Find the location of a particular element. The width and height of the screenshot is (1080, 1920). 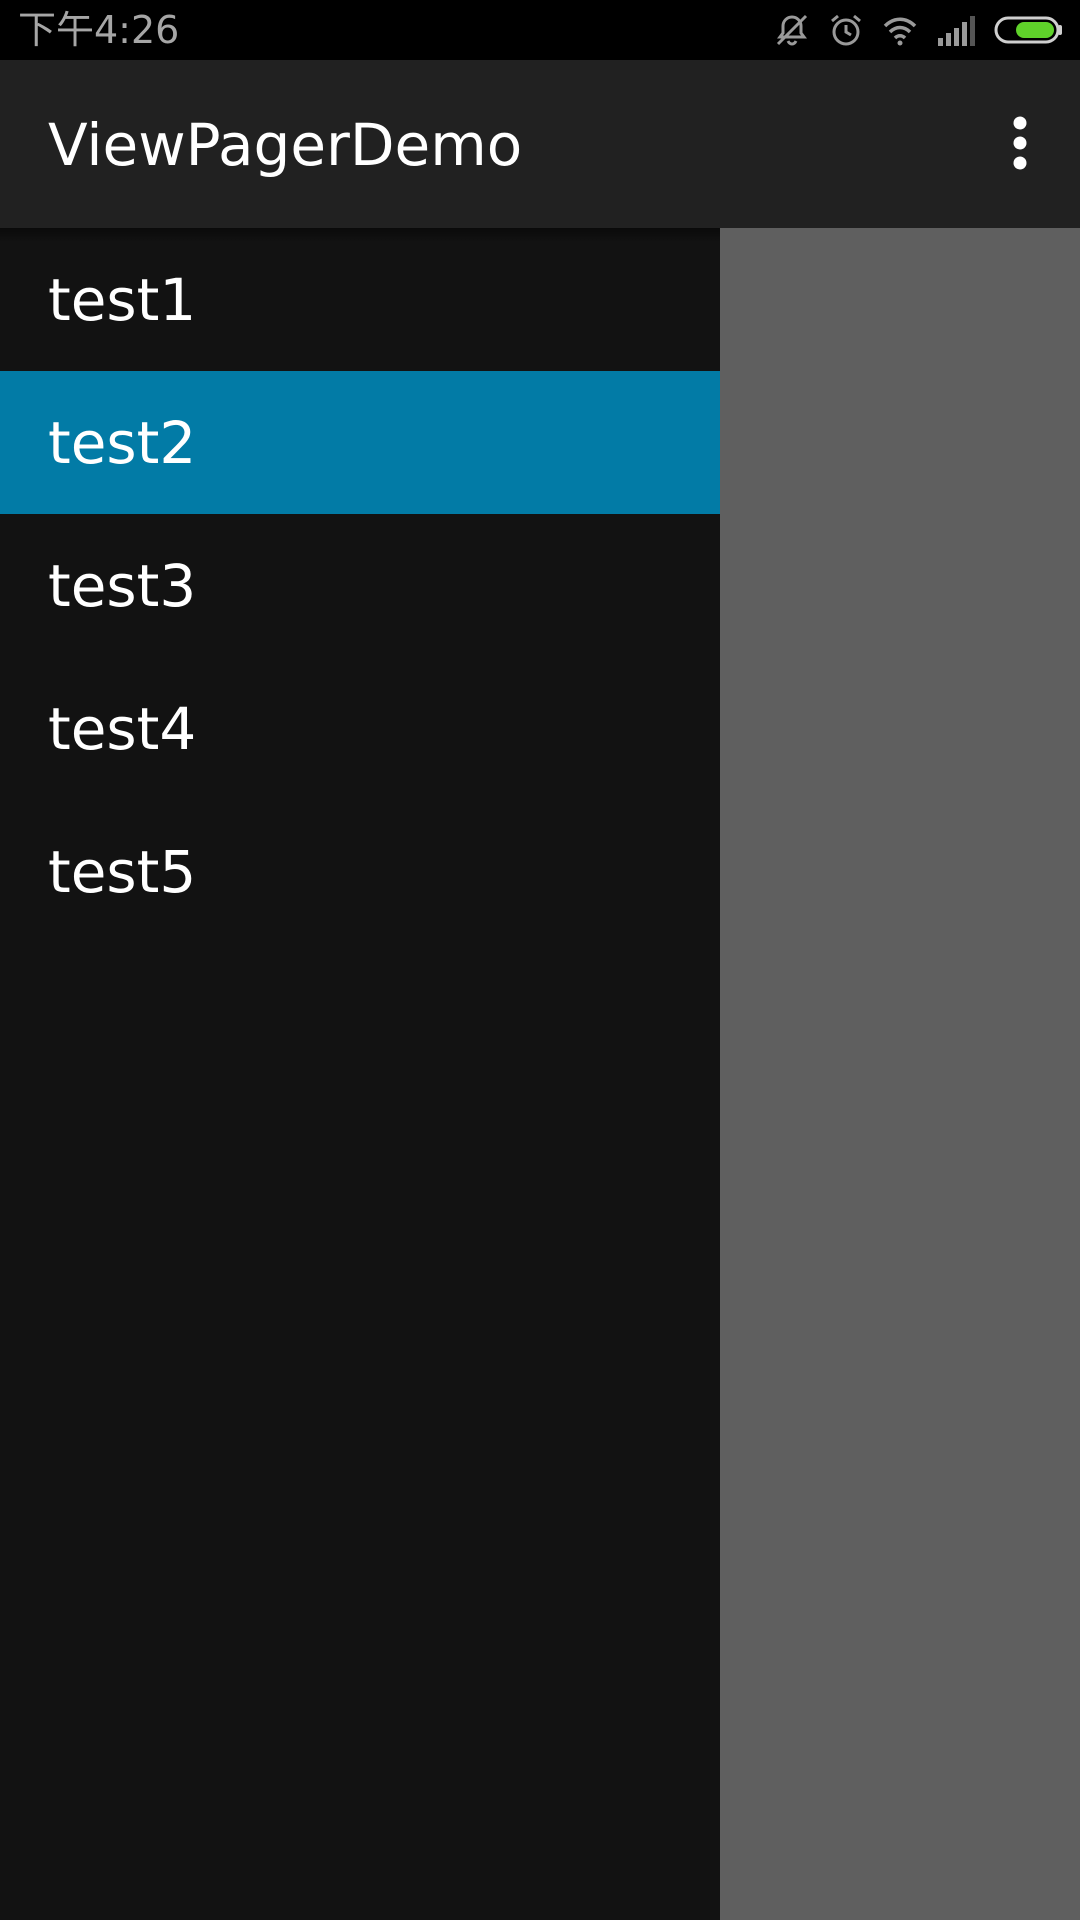

drawer-item-label: test1 is located at coordinates (122, 299).